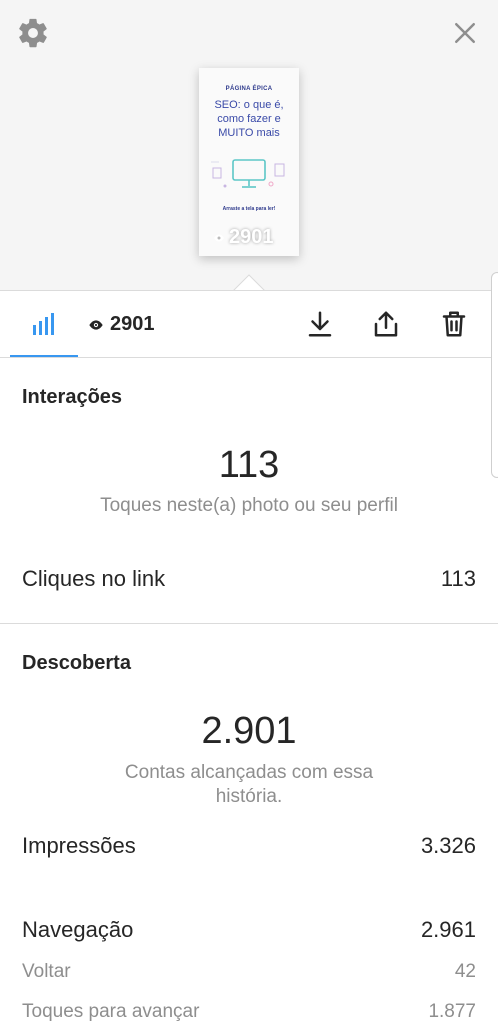 The height and width of the screenshot is (1024, 498). Describe the element at coordinates (249, 784) in the screenshot. I see `reach-description: Contas alcançadas com essa história.` at that location.